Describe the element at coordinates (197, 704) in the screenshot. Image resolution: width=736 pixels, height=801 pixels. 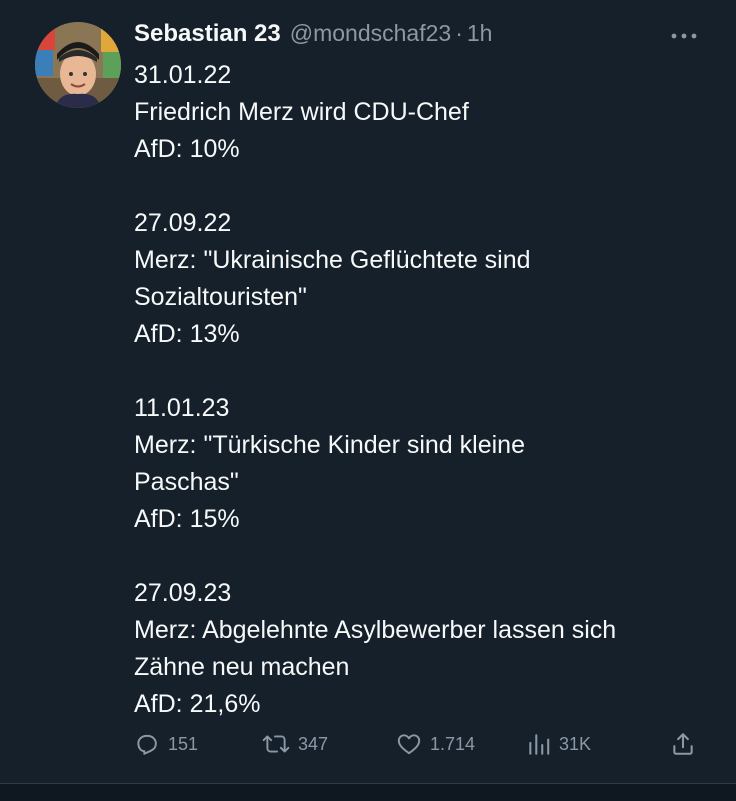
I see `block-poll: AfD: 21,6%` at that location.